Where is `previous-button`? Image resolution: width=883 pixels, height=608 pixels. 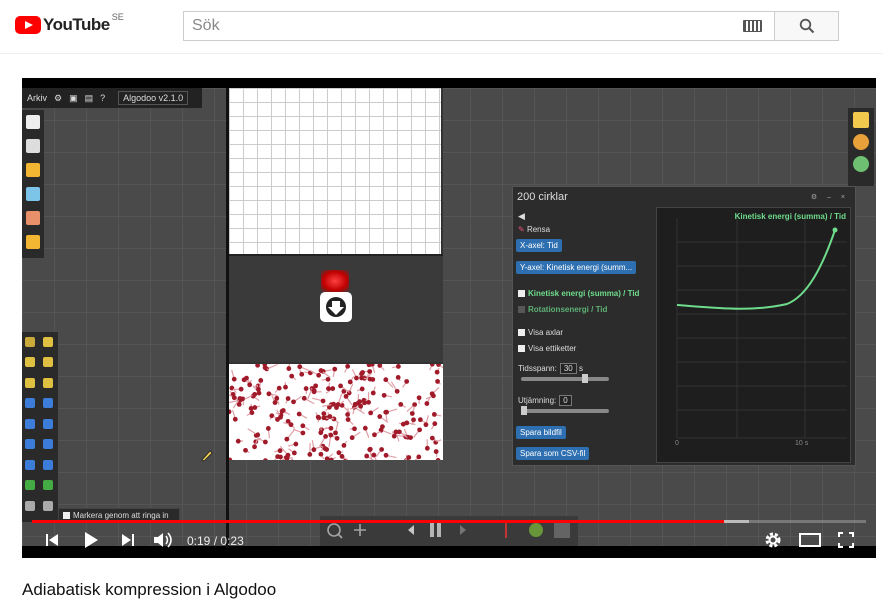 previous-button is located at coordinates (52, 540).